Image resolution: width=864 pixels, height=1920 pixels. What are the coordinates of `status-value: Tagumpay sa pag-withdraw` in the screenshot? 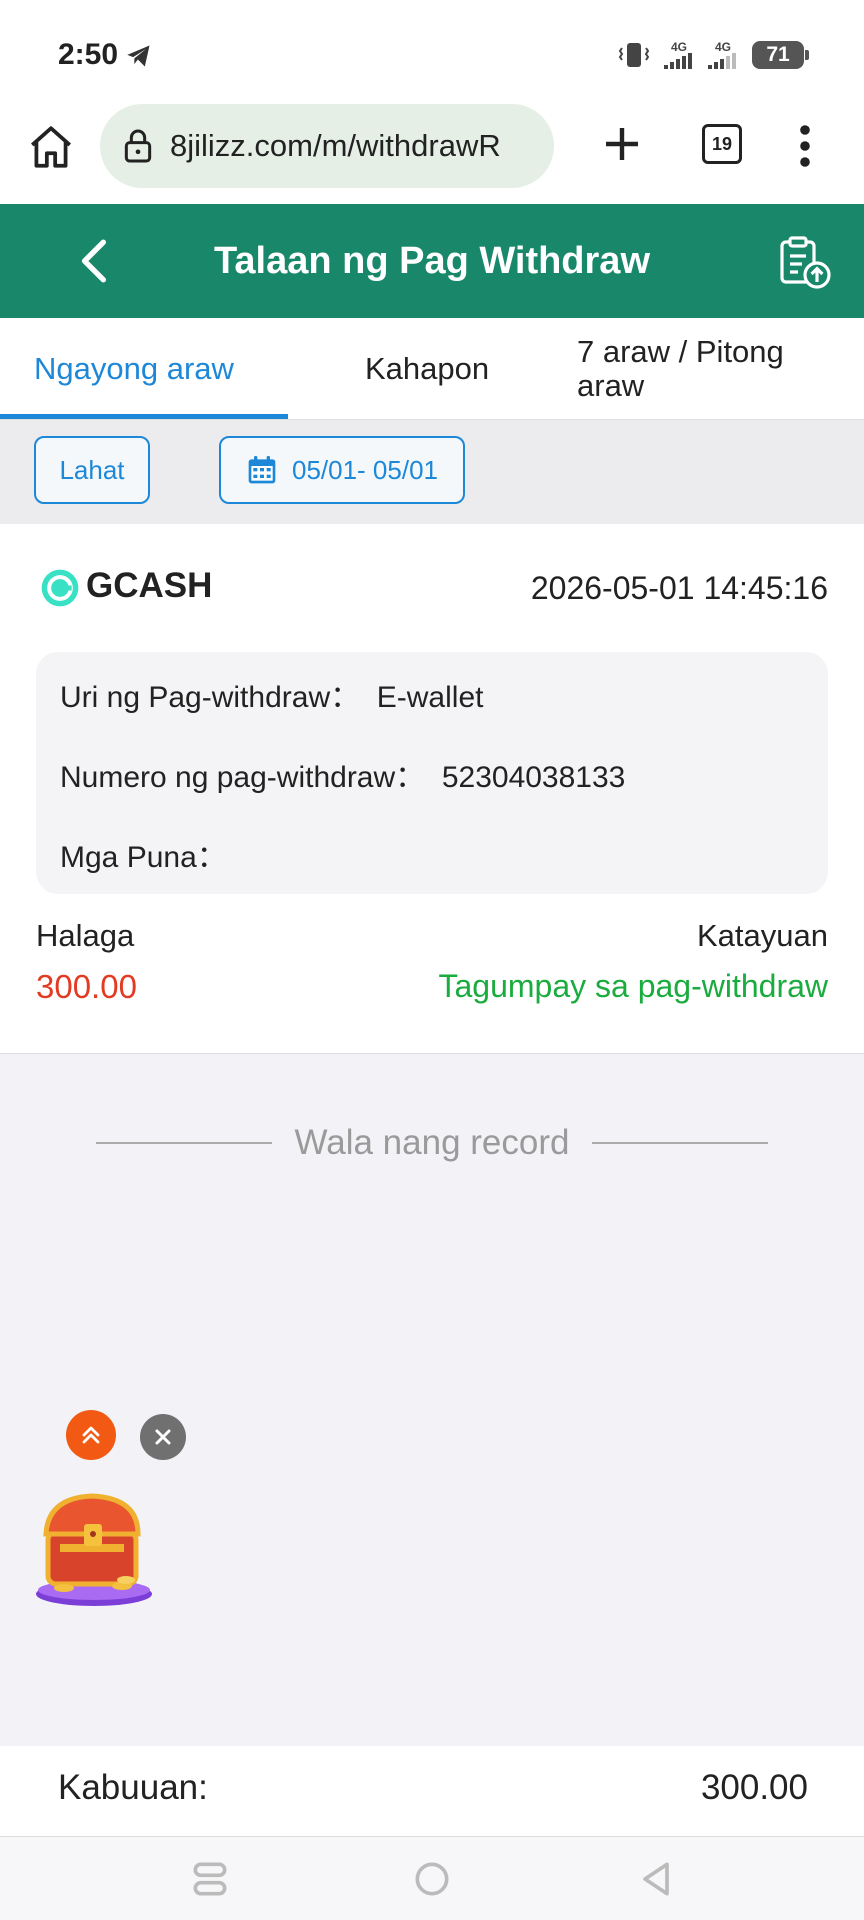 It's located at (633, 986).